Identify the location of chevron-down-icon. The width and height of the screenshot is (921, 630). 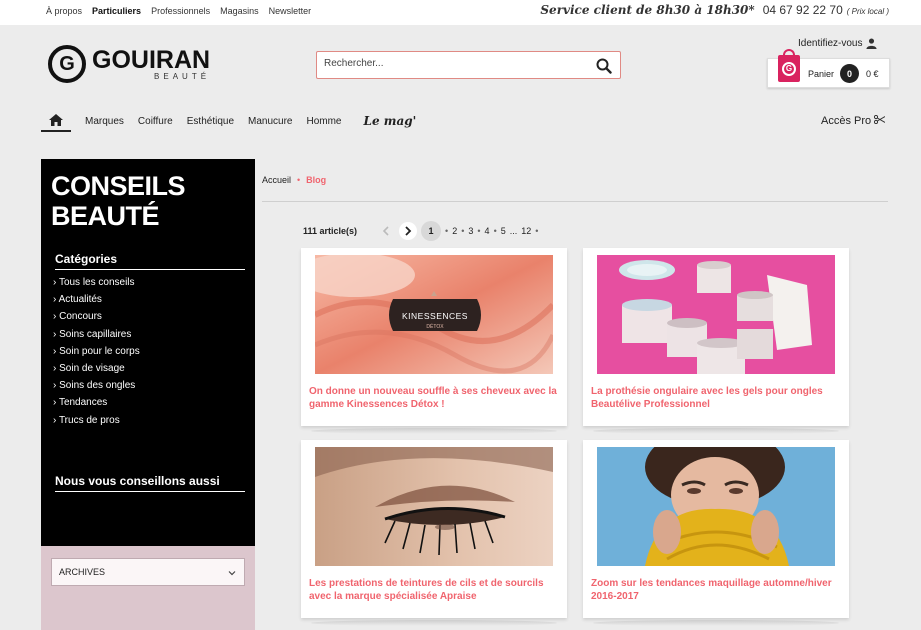
(232, 573).